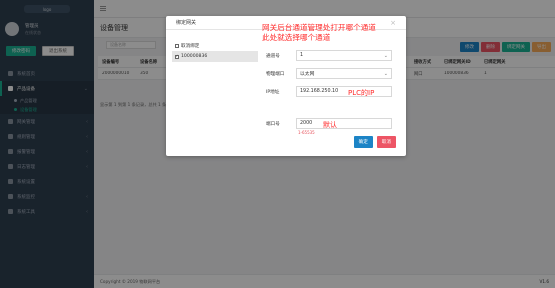 This screenshot has height=288, width=555. What do you see at coordinates (319, 91) in the screenshot?
I see `ip-value: 192.168.250.10` at bounding box center [319, 91].